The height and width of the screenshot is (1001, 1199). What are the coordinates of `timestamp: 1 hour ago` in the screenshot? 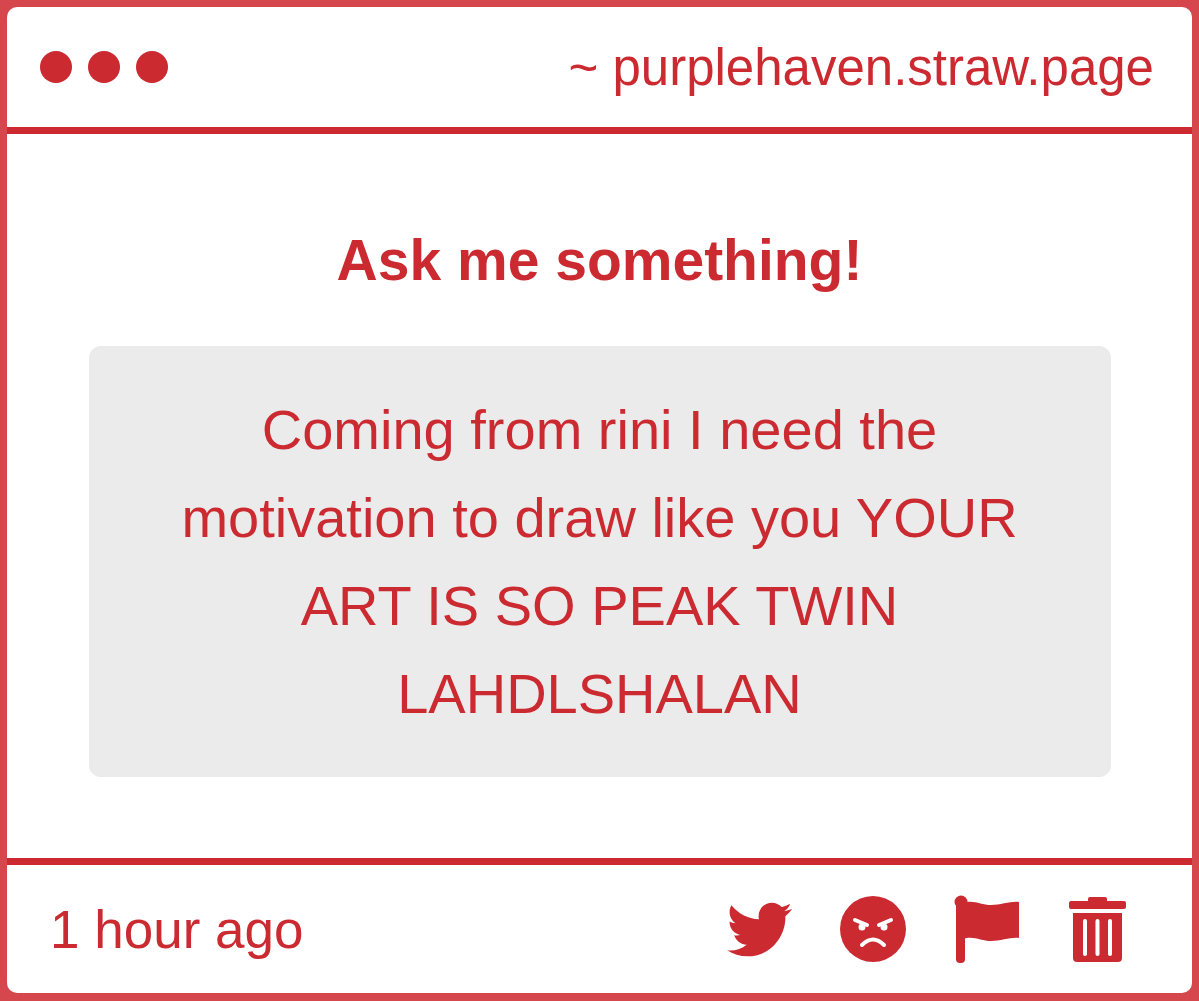 It's located at (177, 929).